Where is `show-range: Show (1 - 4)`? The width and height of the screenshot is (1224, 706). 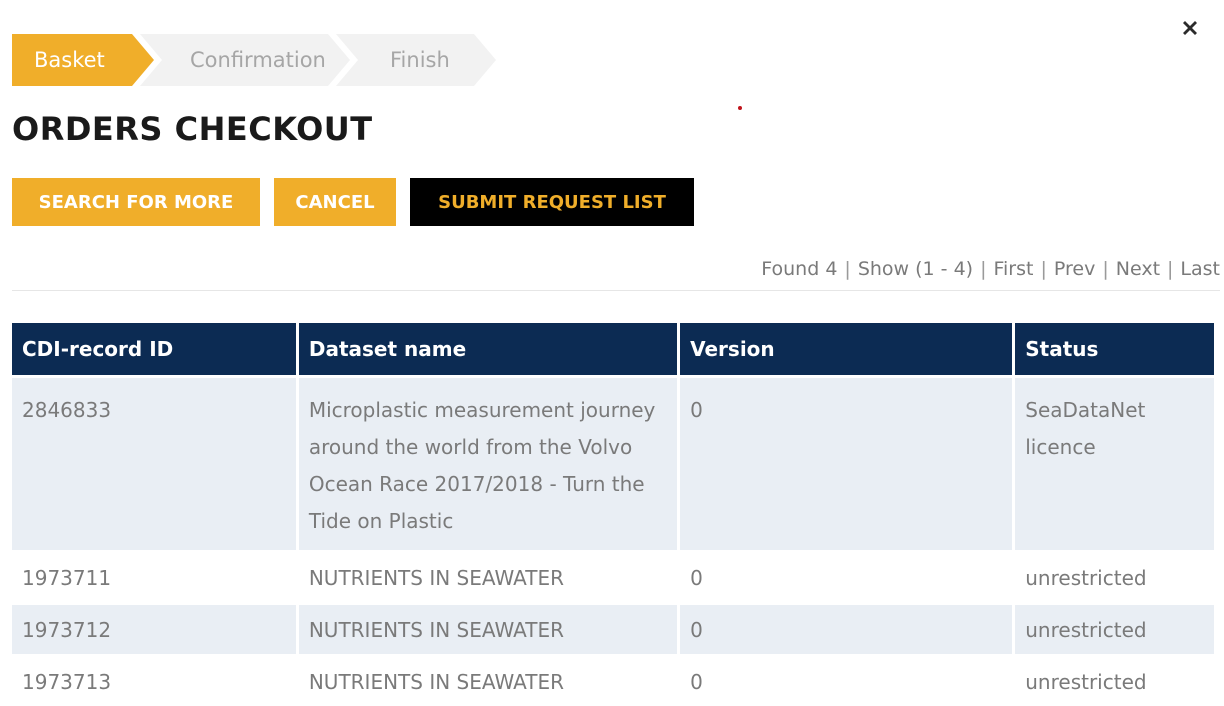
show-range: Show (1 - 4) is located at coordinates (915, 269).